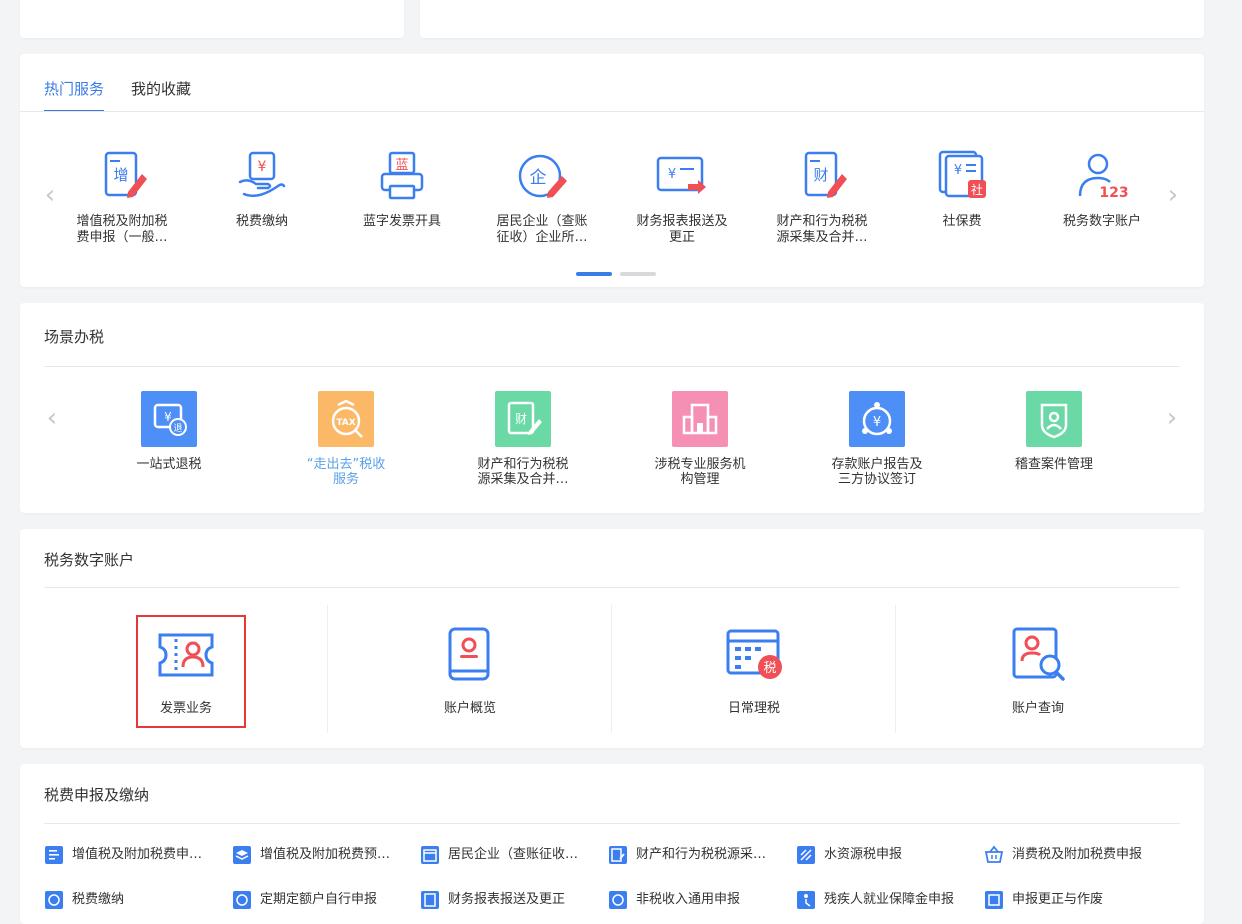  Describe the element at coordinates (1113, 193) in the screenshot. I see `svg-text: 123` at that location.